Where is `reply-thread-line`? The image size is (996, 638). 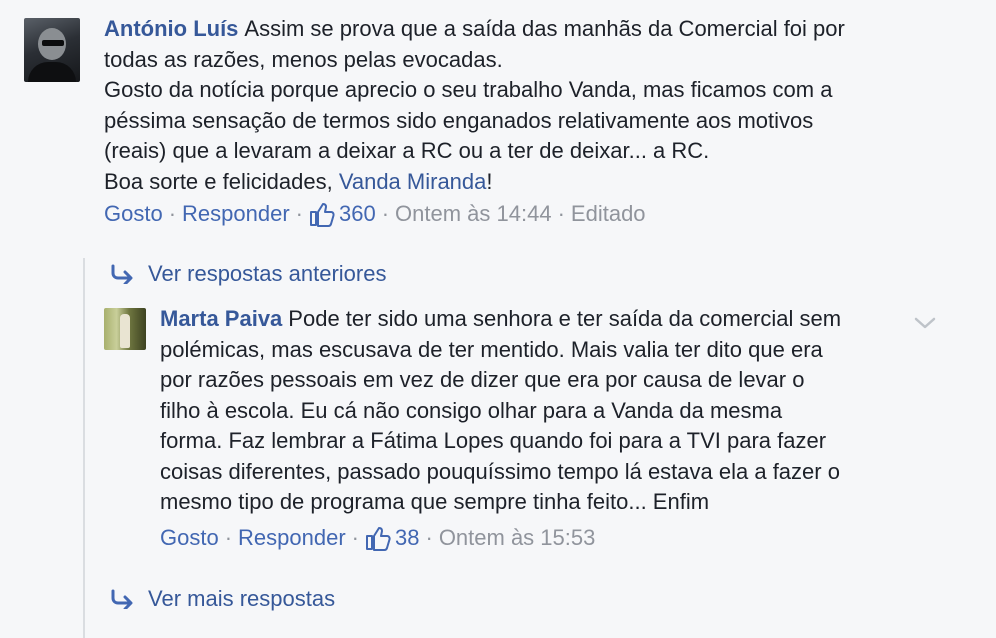 reply-thread-line is located at coordinates (84, 448).